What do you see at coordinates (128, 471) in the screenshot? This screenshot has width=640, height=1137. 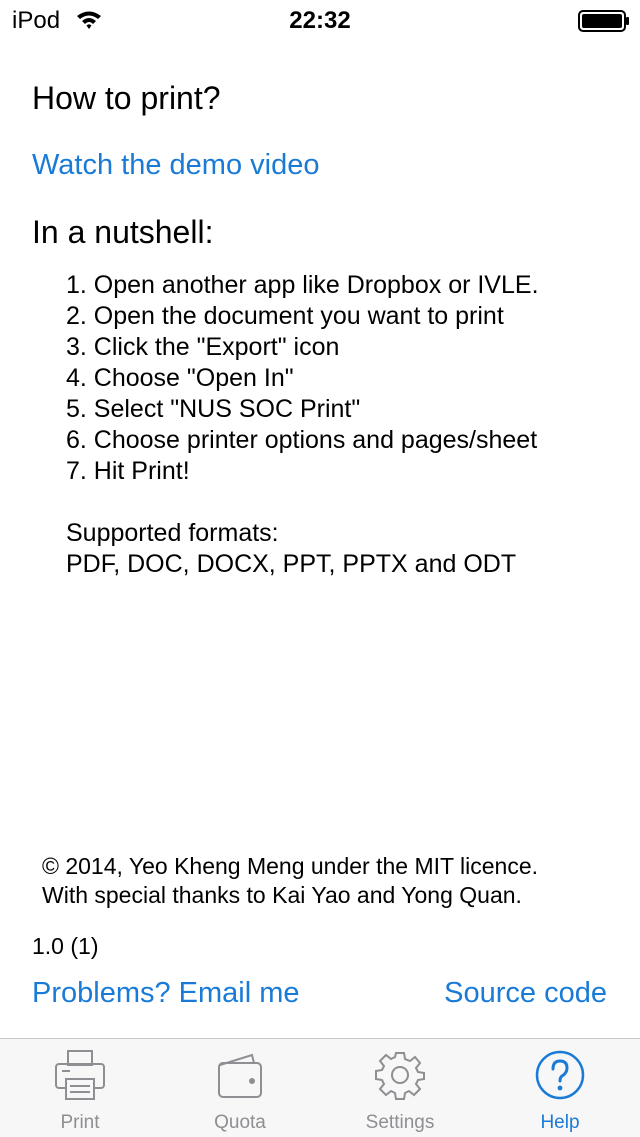 I see `step-item: 7. Hit Print!` at bounding box center [128, 471].